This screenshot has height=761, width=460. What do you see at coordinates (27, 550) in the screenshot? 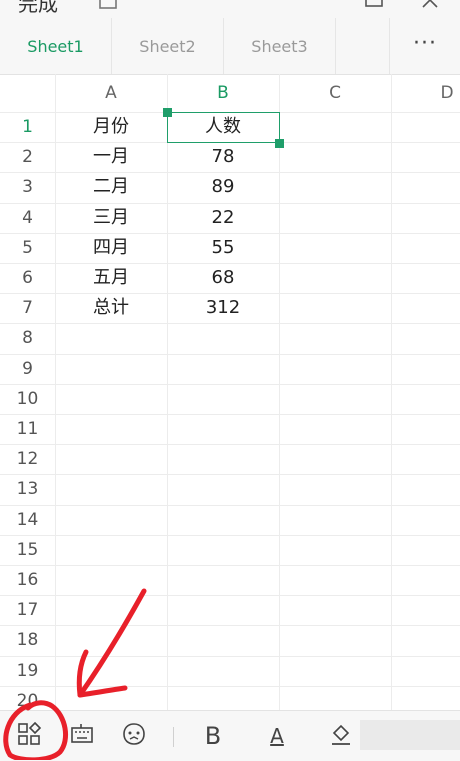
I see `row-header-15: 15` at bounding box center [27, 550].